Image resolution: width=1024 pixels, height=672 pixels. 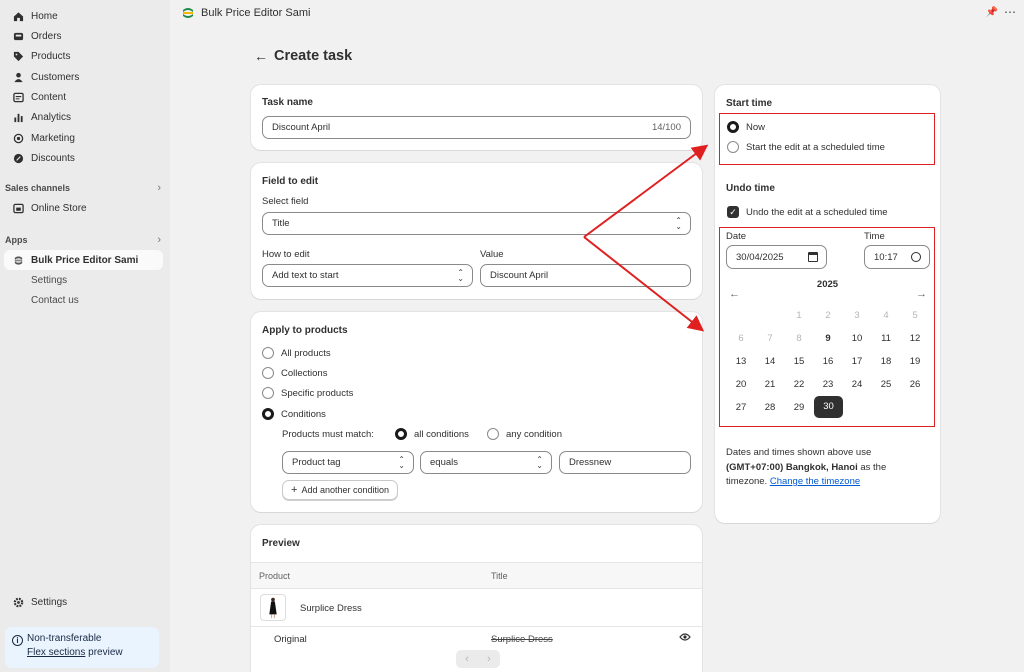 What do you see at coordinates (83, 188) in the screenshot?
I see `sales-channels-heading: Sales channels ›` at bounding box center [83, 188].